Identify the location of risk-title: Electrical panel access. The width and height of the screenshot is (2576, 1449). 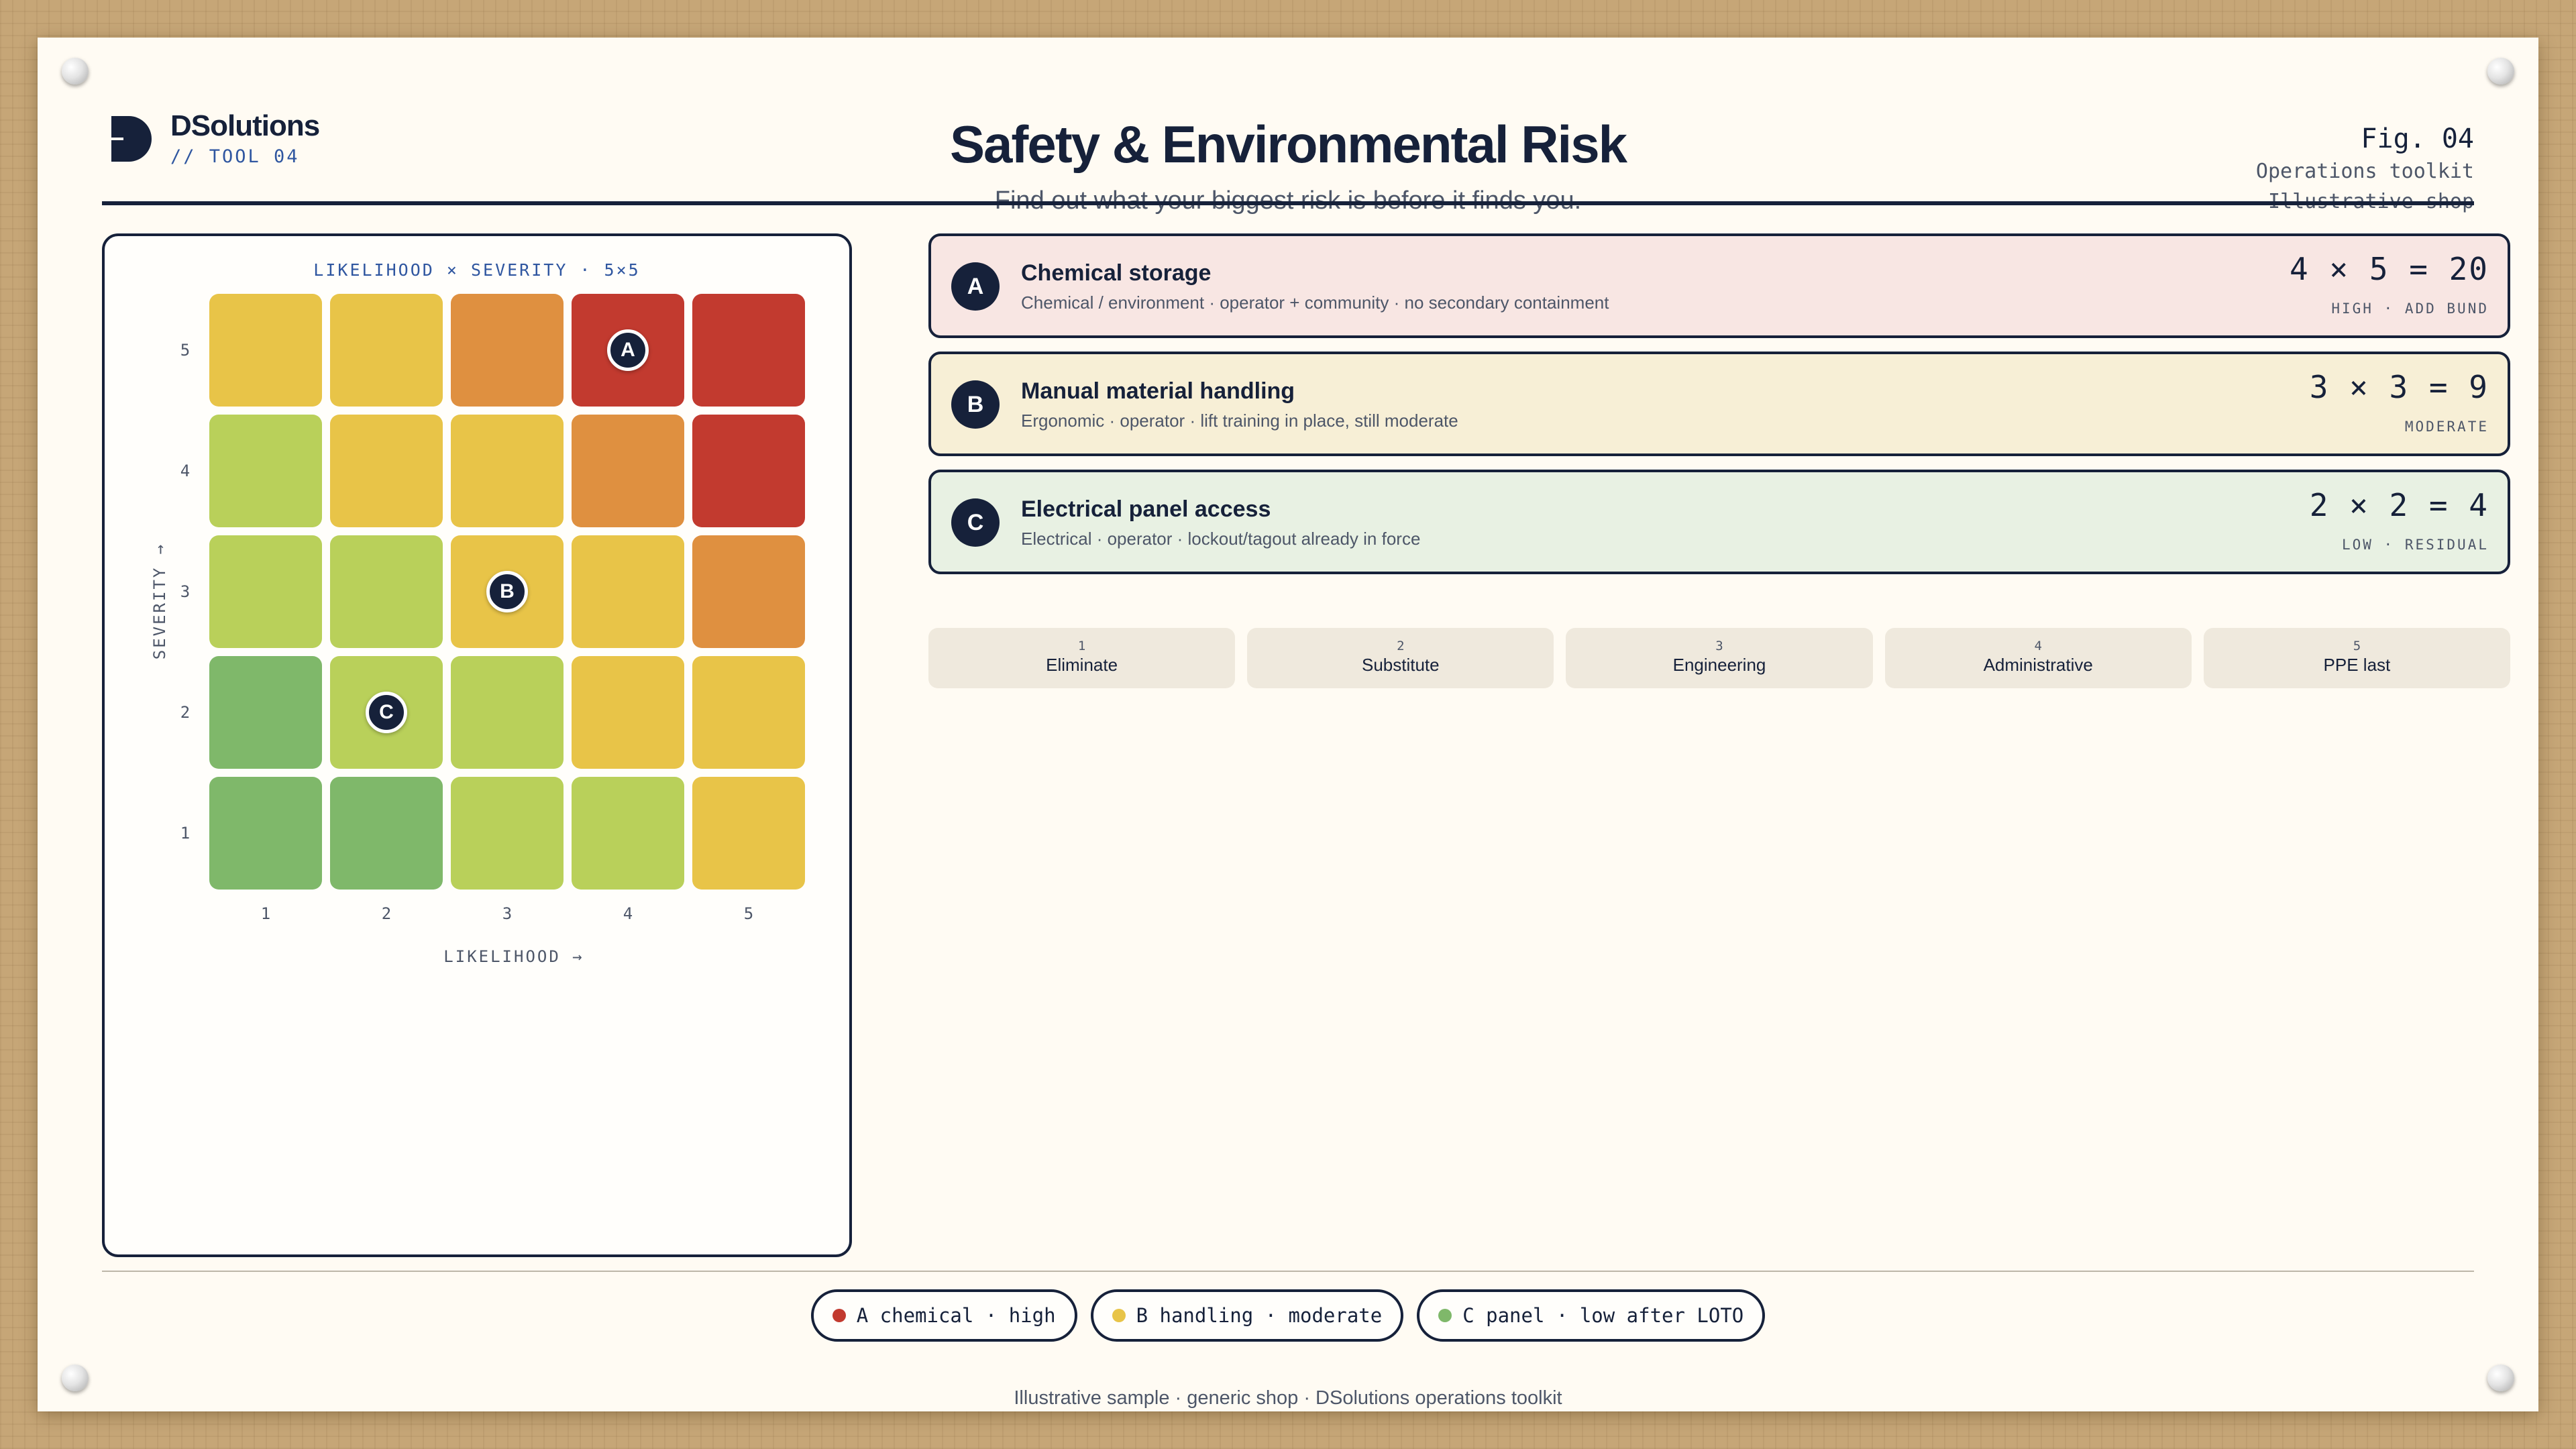
(1146, 509).